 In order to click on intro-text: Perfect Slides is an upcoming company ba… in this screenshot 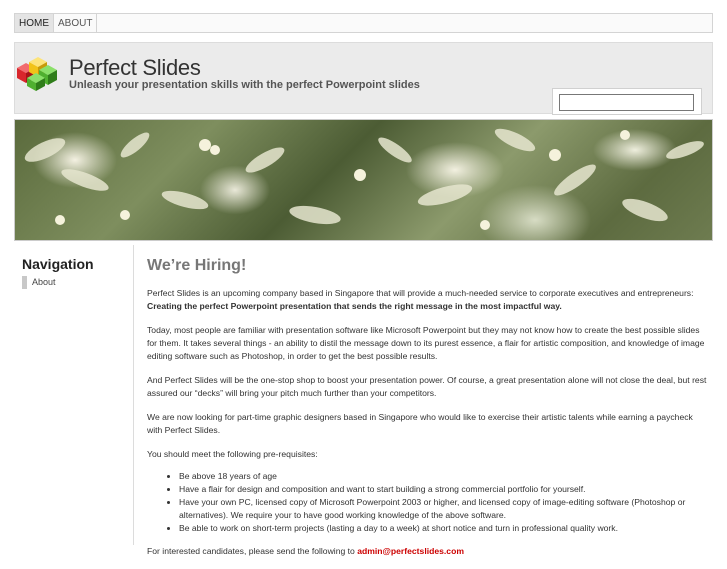, I will do `click(420, 293)`.